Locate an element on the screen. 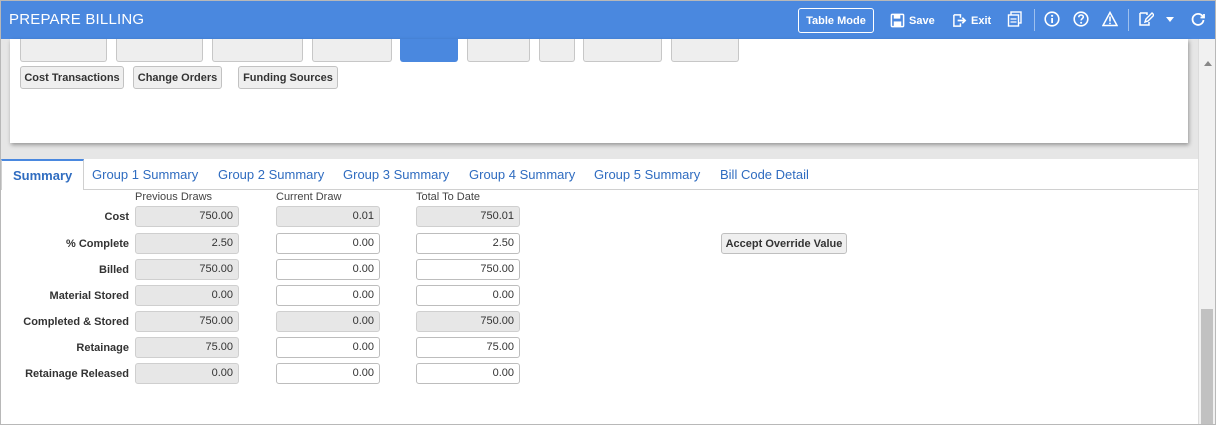 Image resolution: width=1216 pixels, height=425 pixels. tab-group-1-summary: Group 1 Summary is located at coordinates (145, 174).